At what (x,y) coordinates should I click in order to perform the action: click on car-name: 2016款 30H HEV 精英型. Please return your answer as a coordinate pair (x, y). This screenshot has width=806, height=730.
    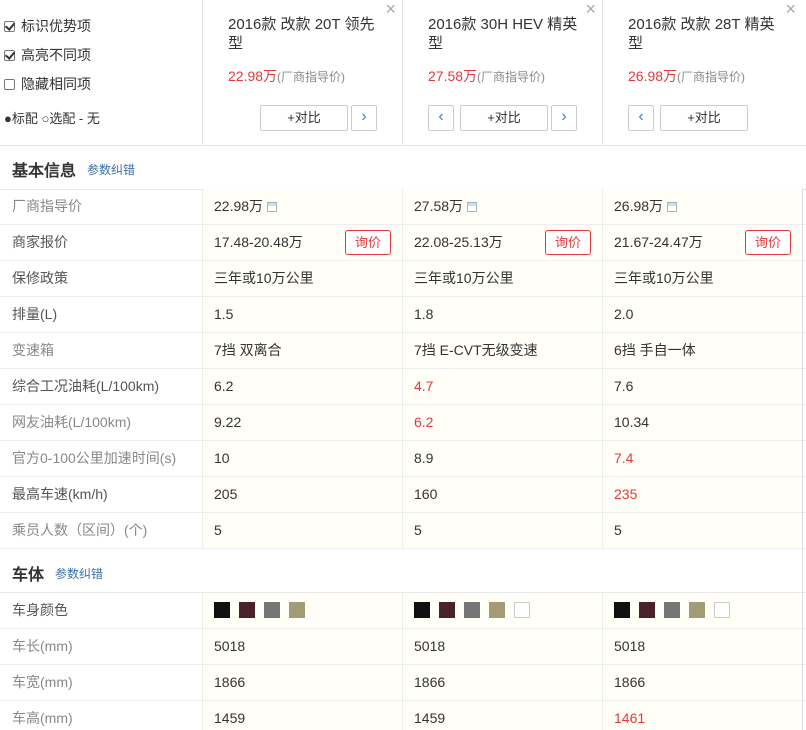
    Looking at the image, I should click on (503, 34).